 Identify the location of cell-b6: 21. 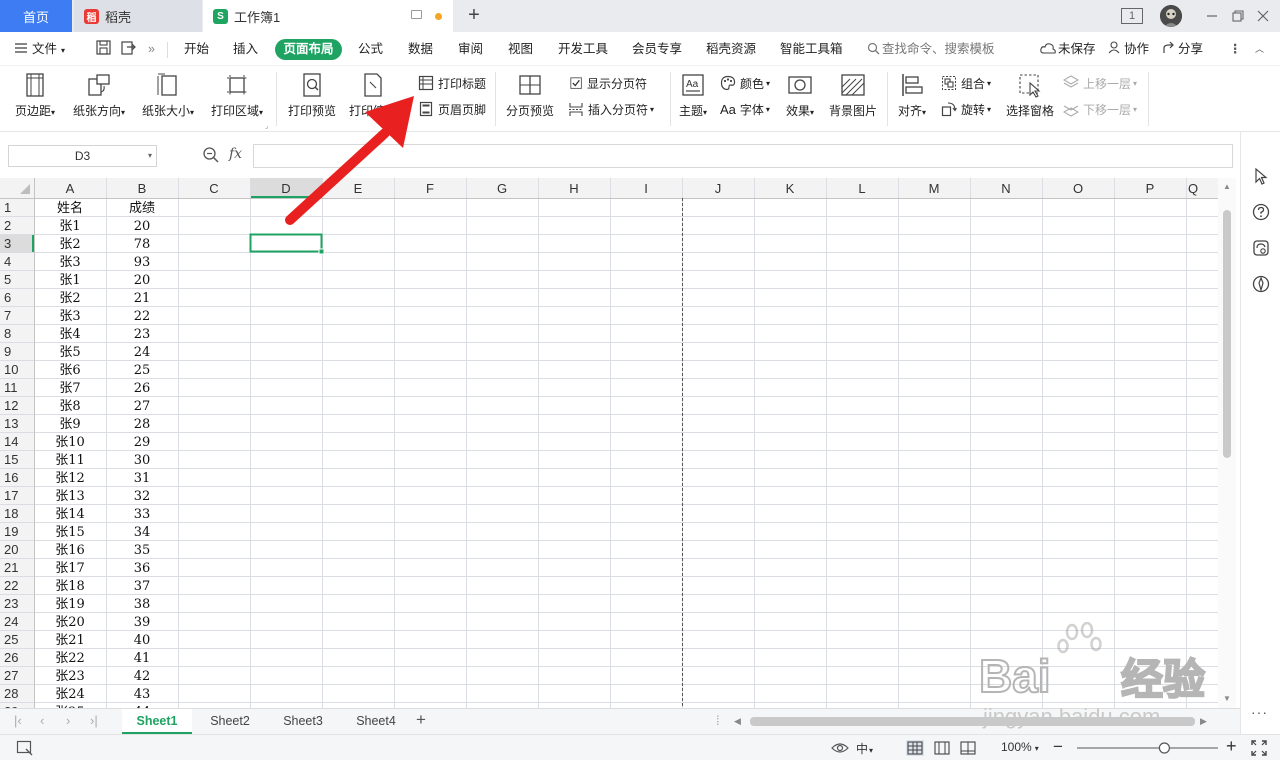
(142, 298).